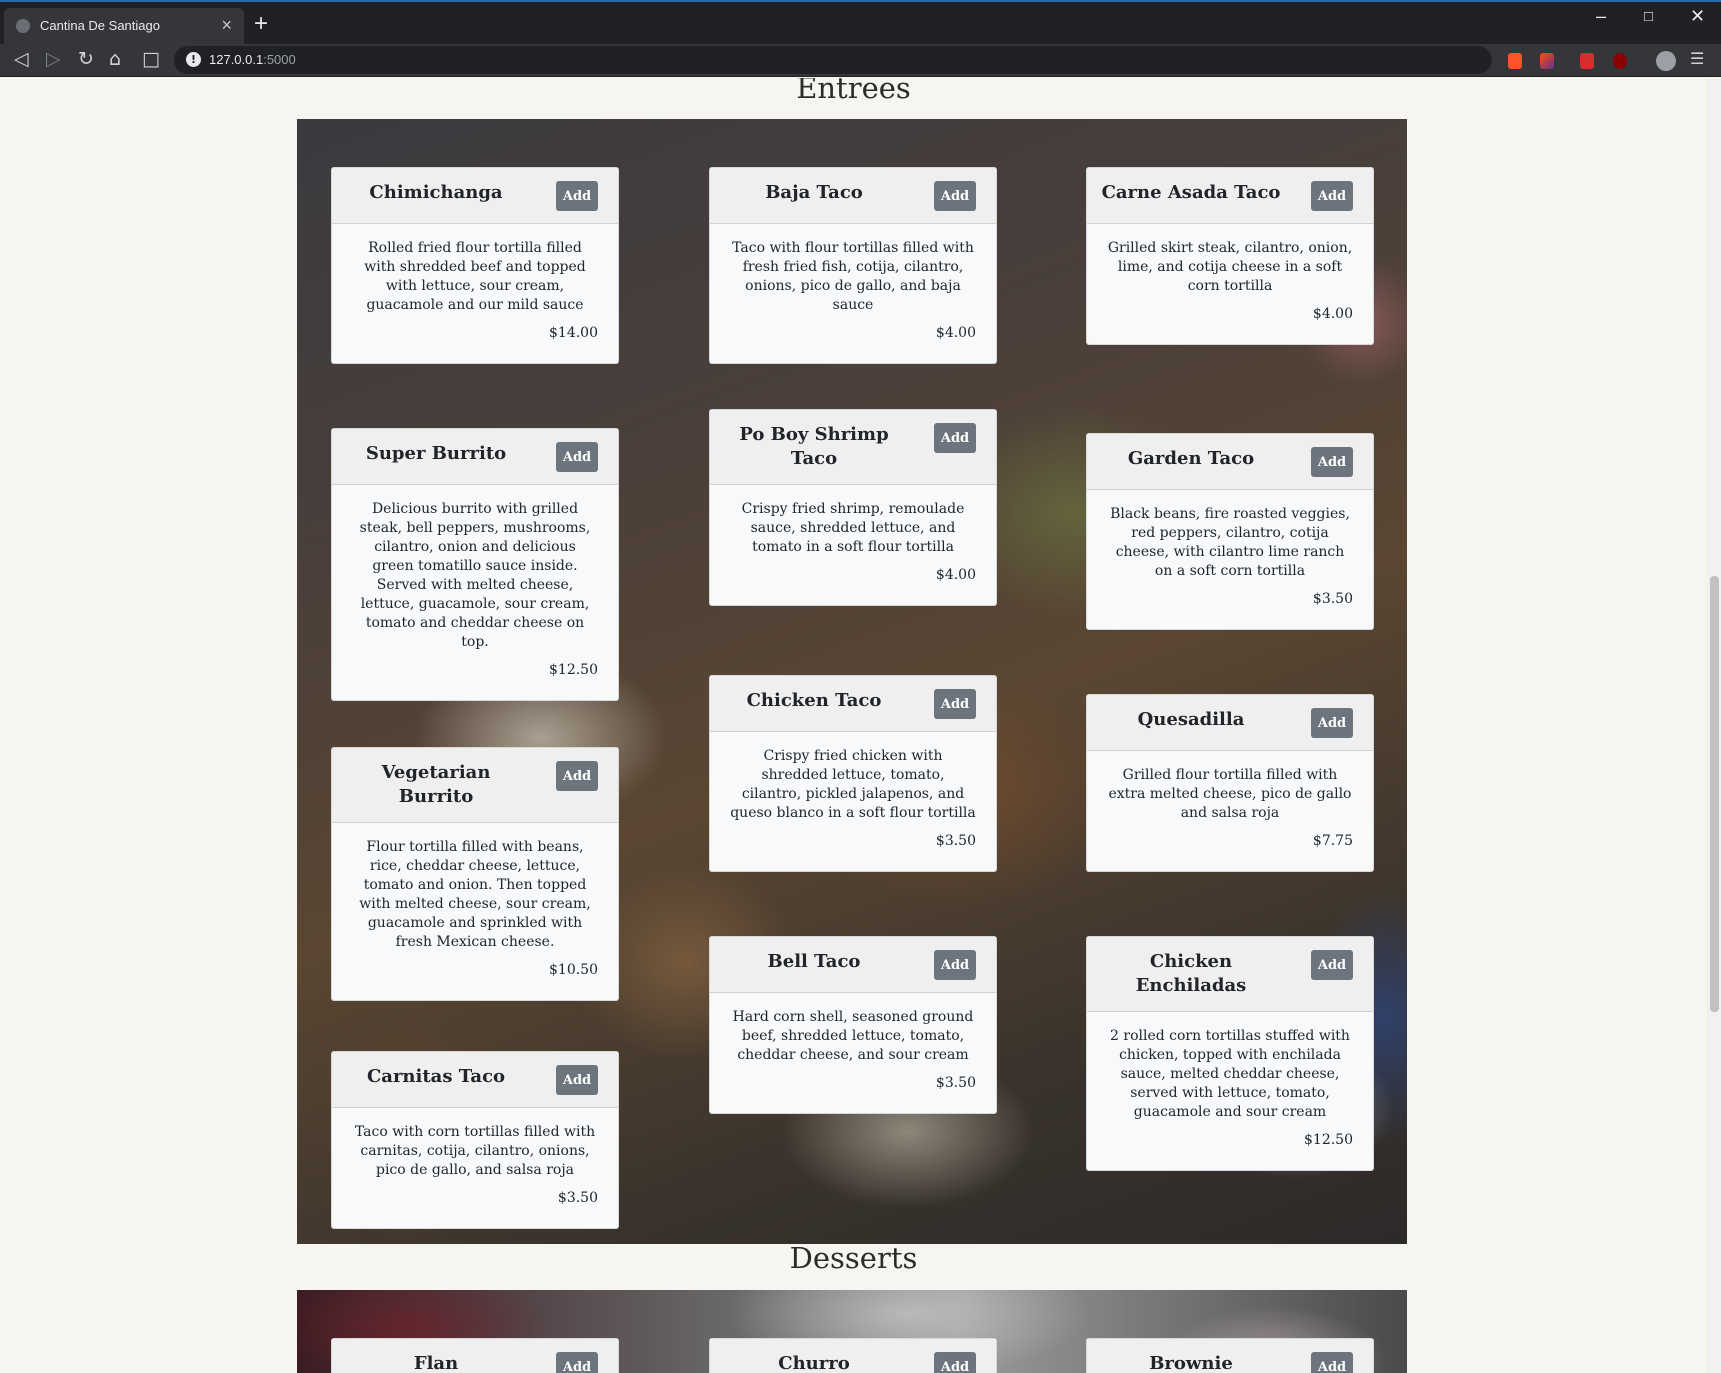  I want to click on card-header: Churro Add, so click(853, 1356).